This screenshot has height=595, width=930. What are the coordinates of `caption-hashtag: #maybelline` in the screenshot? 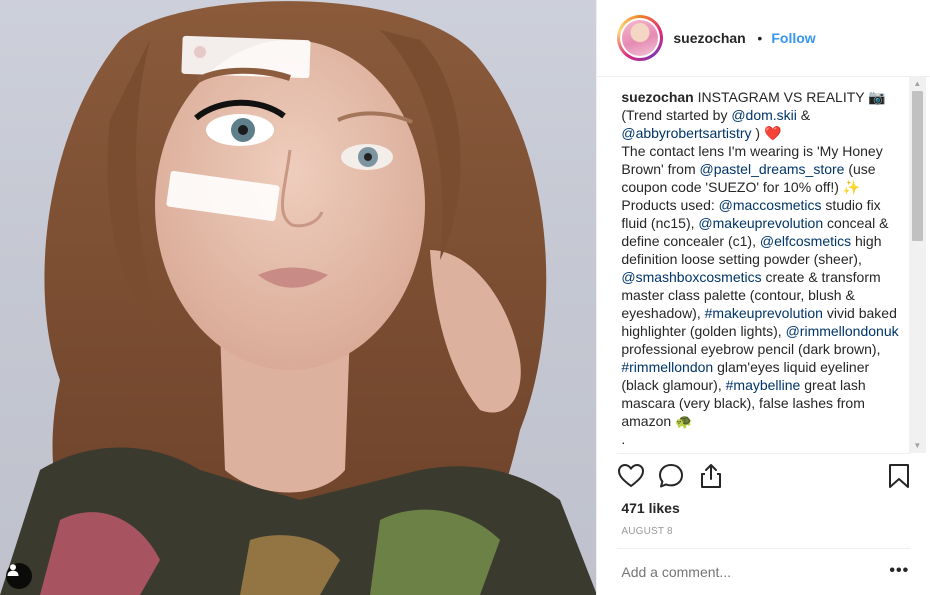 It's located at (763, 385).